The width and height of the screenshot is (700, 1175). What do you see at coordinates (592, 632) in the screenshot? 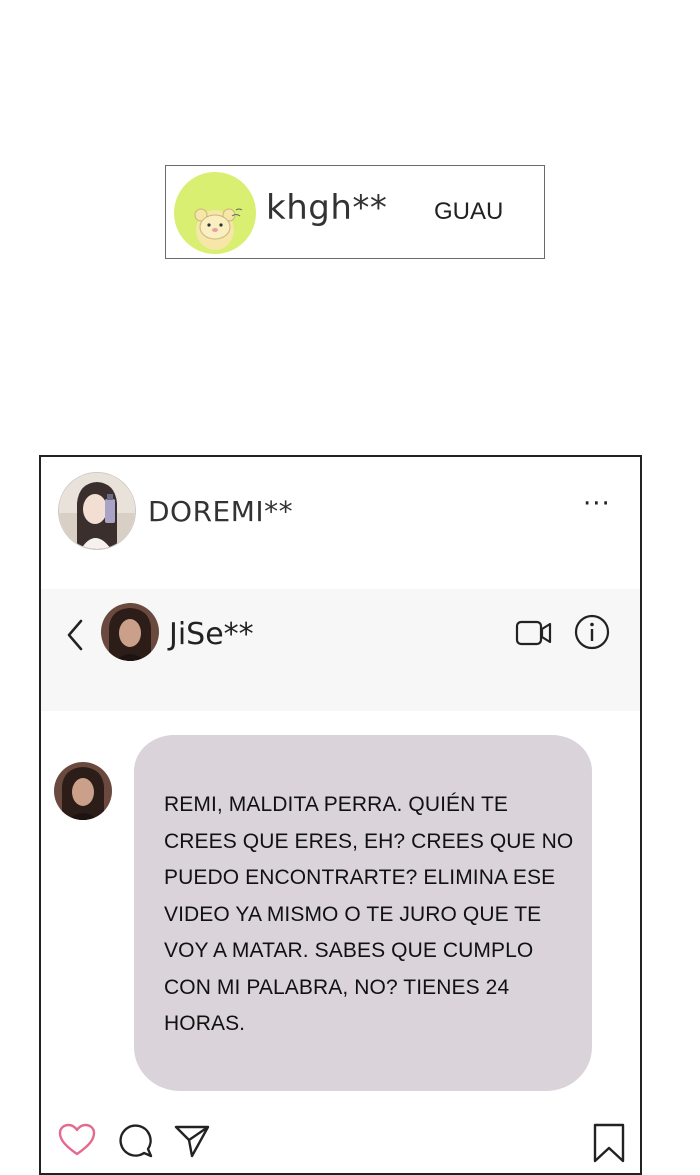
I see `info-icon` at bounding box center [592, 632].